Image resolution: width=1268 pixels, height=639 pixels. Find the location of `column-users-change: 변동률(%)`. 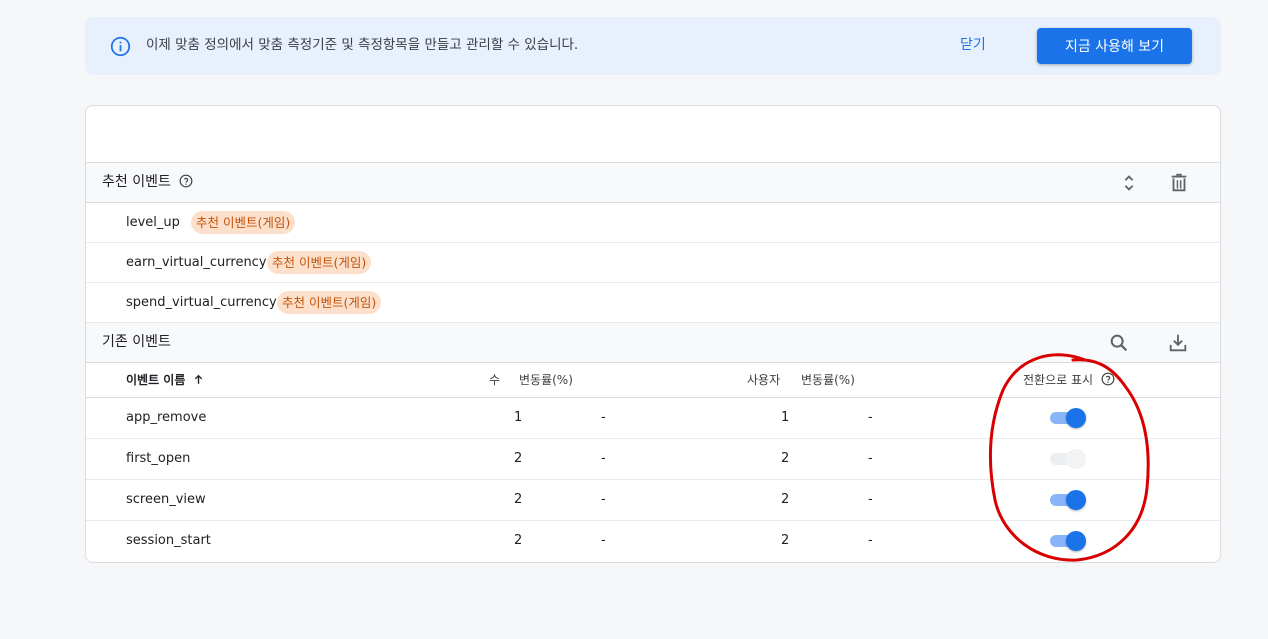

column-users-change: 변동률(%) is located at coordinates (828, 380).